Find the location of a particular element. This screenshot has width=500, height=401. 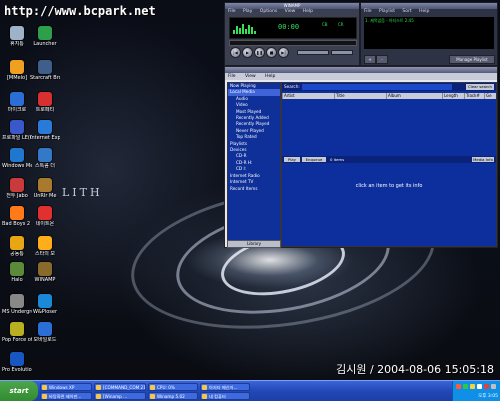

playlist-menu-help: Help is located at coordinates (424, 11).